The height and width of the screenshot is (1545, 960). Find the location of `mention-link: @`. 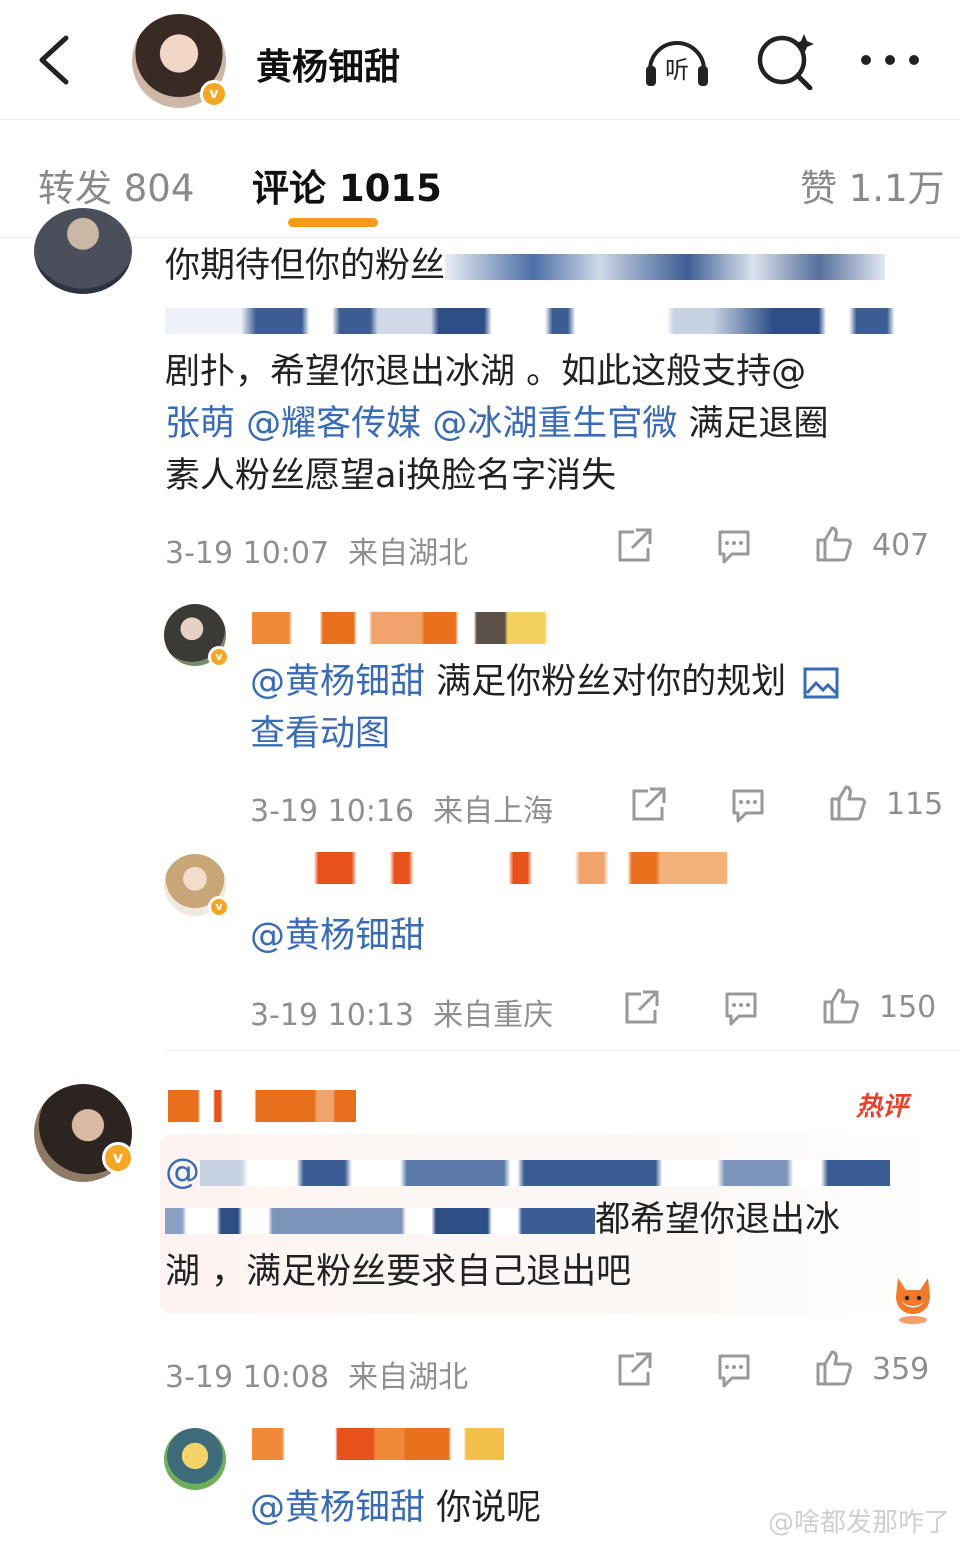

mention-link: @ is located at coordinates (182, 1172).